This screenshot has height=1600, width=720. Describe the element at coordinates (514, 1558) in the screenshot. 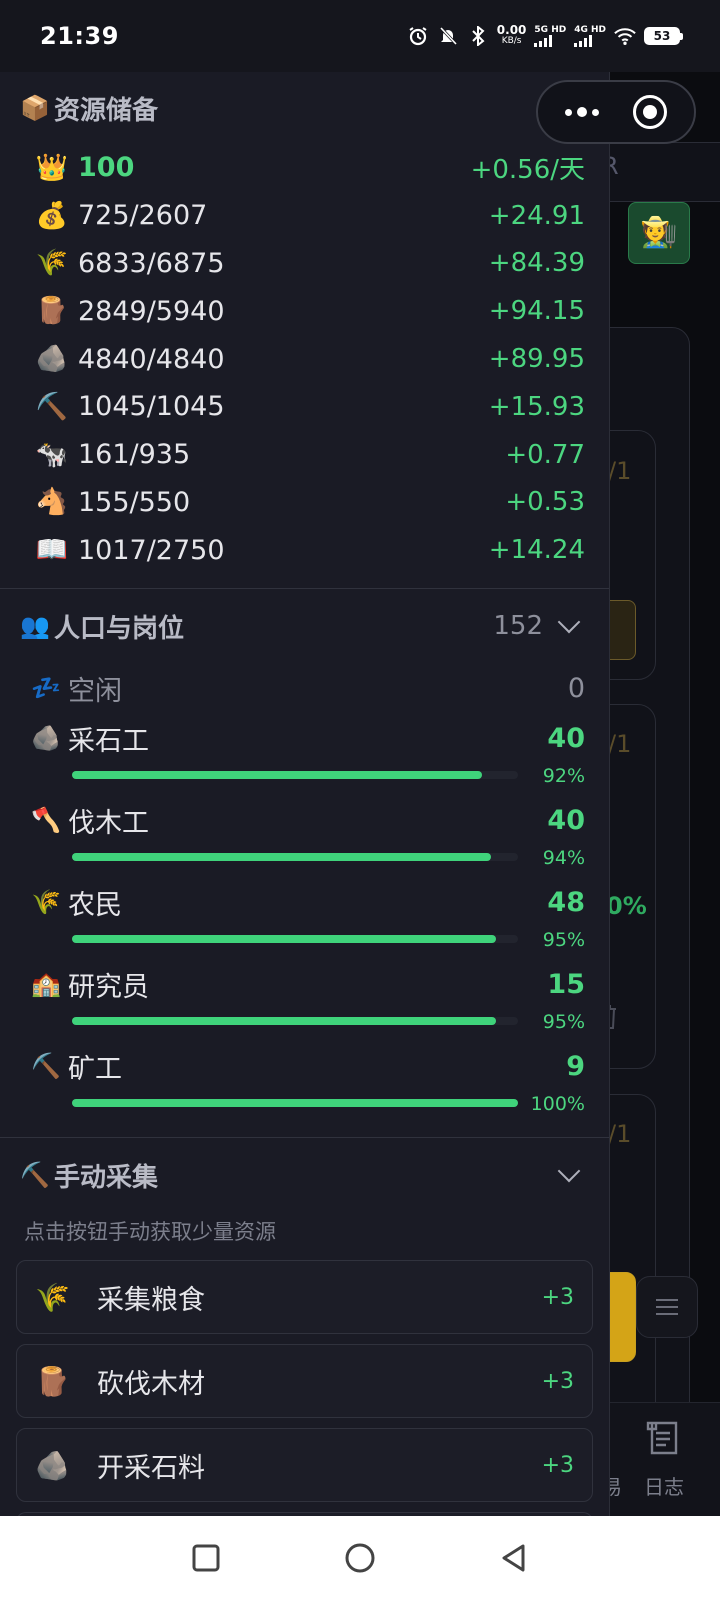

I see `back-icon` at that location.